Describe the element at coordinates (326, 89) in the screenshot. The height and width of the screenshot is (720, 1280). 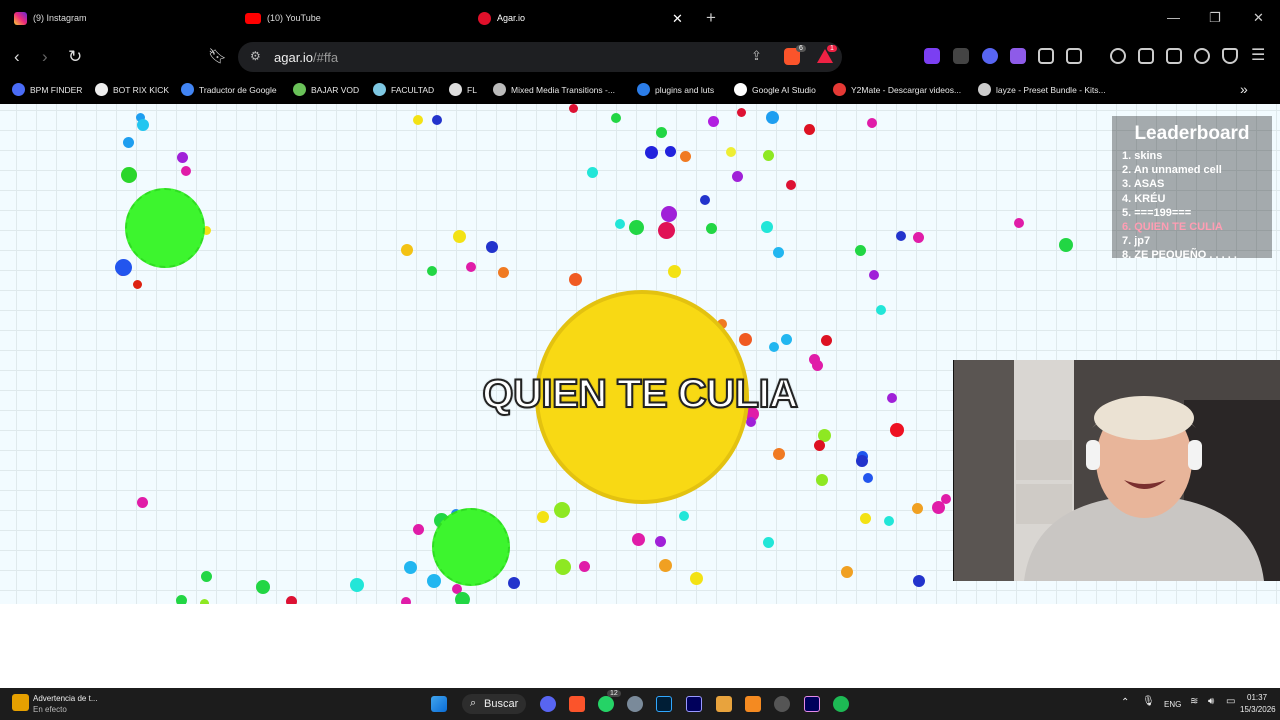
I see `bookmark-item: BAJAR VOD` at that location.